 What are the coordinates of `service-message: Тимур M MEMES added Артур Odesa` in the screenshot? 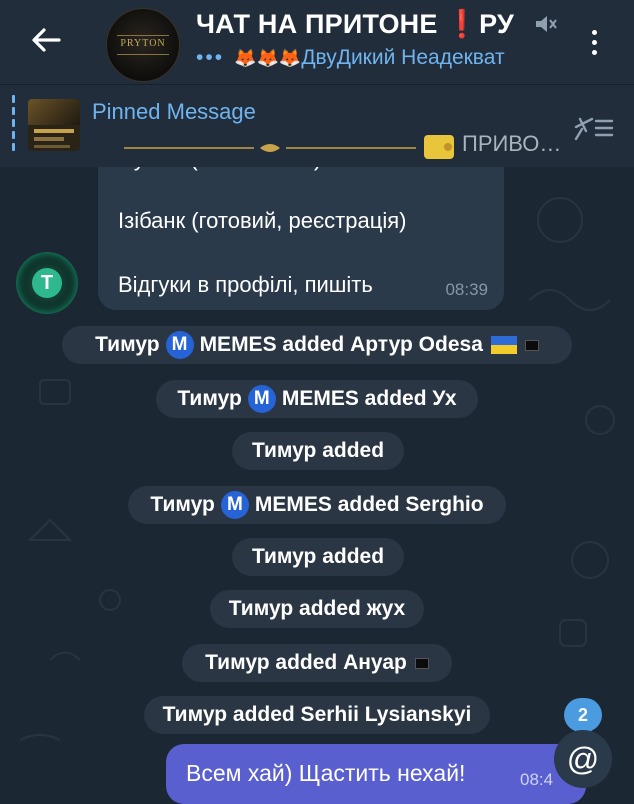 It's located at (317, 345).